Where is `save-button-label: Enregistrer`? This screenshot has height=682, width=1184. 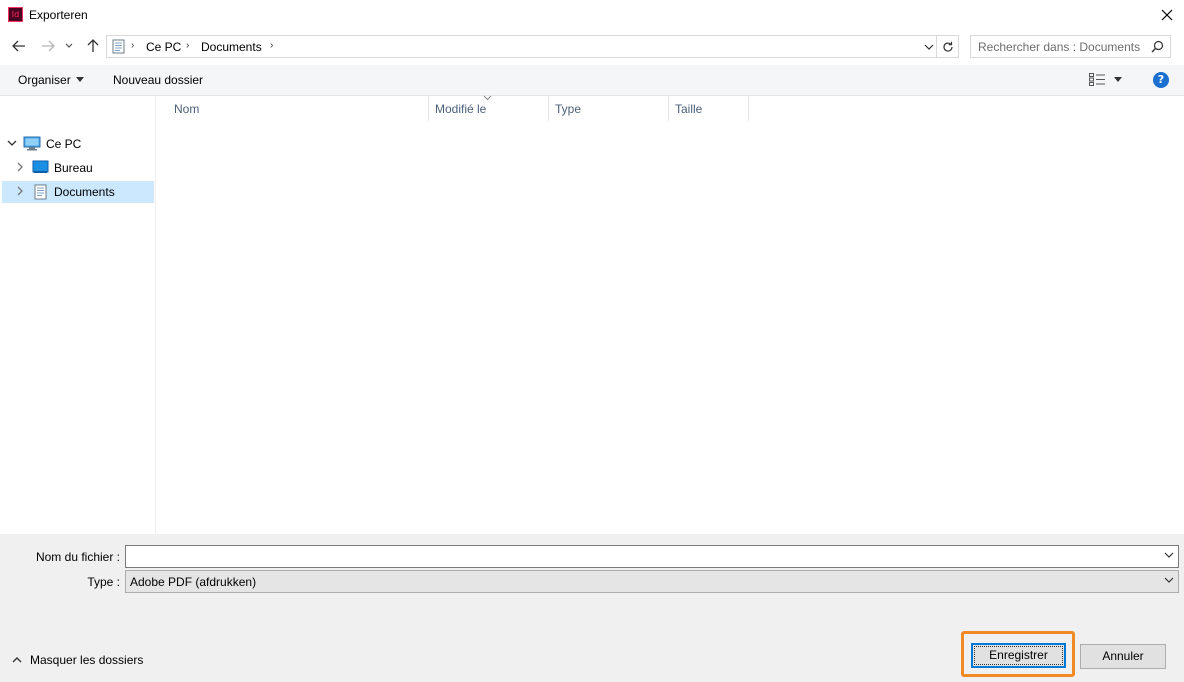
save-button-label: Enregistrer is located at coordinates (1018, 655).